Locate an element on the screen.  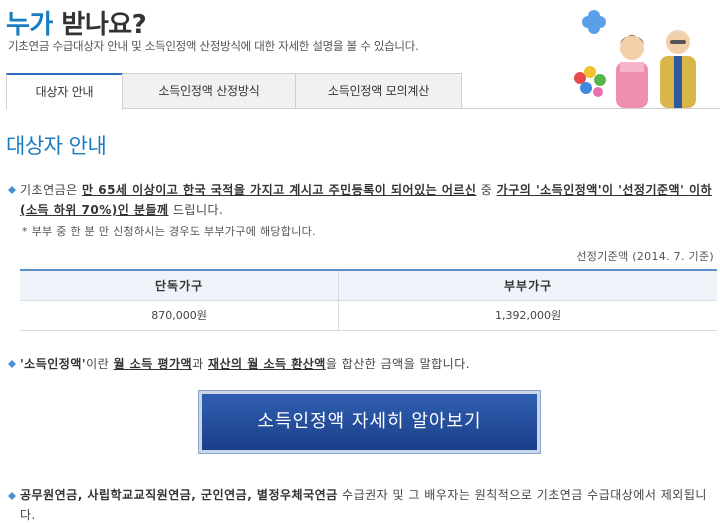
exclusion-pensions: 공무원연금, 사립학교교직원연금, 군인연금, 별정우체국연금 is located at coordinates (179, 495).